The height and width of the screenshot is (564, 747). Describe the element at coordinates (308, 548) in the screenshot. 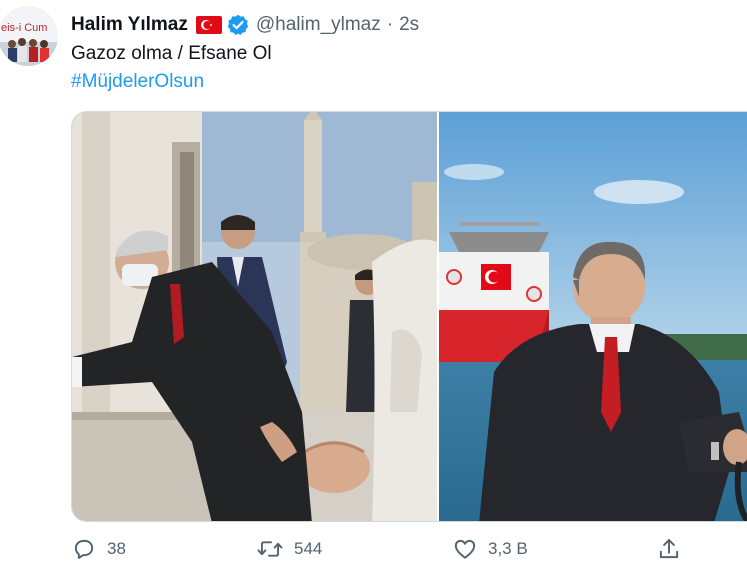

I see `retweet-count: 544` at that location.